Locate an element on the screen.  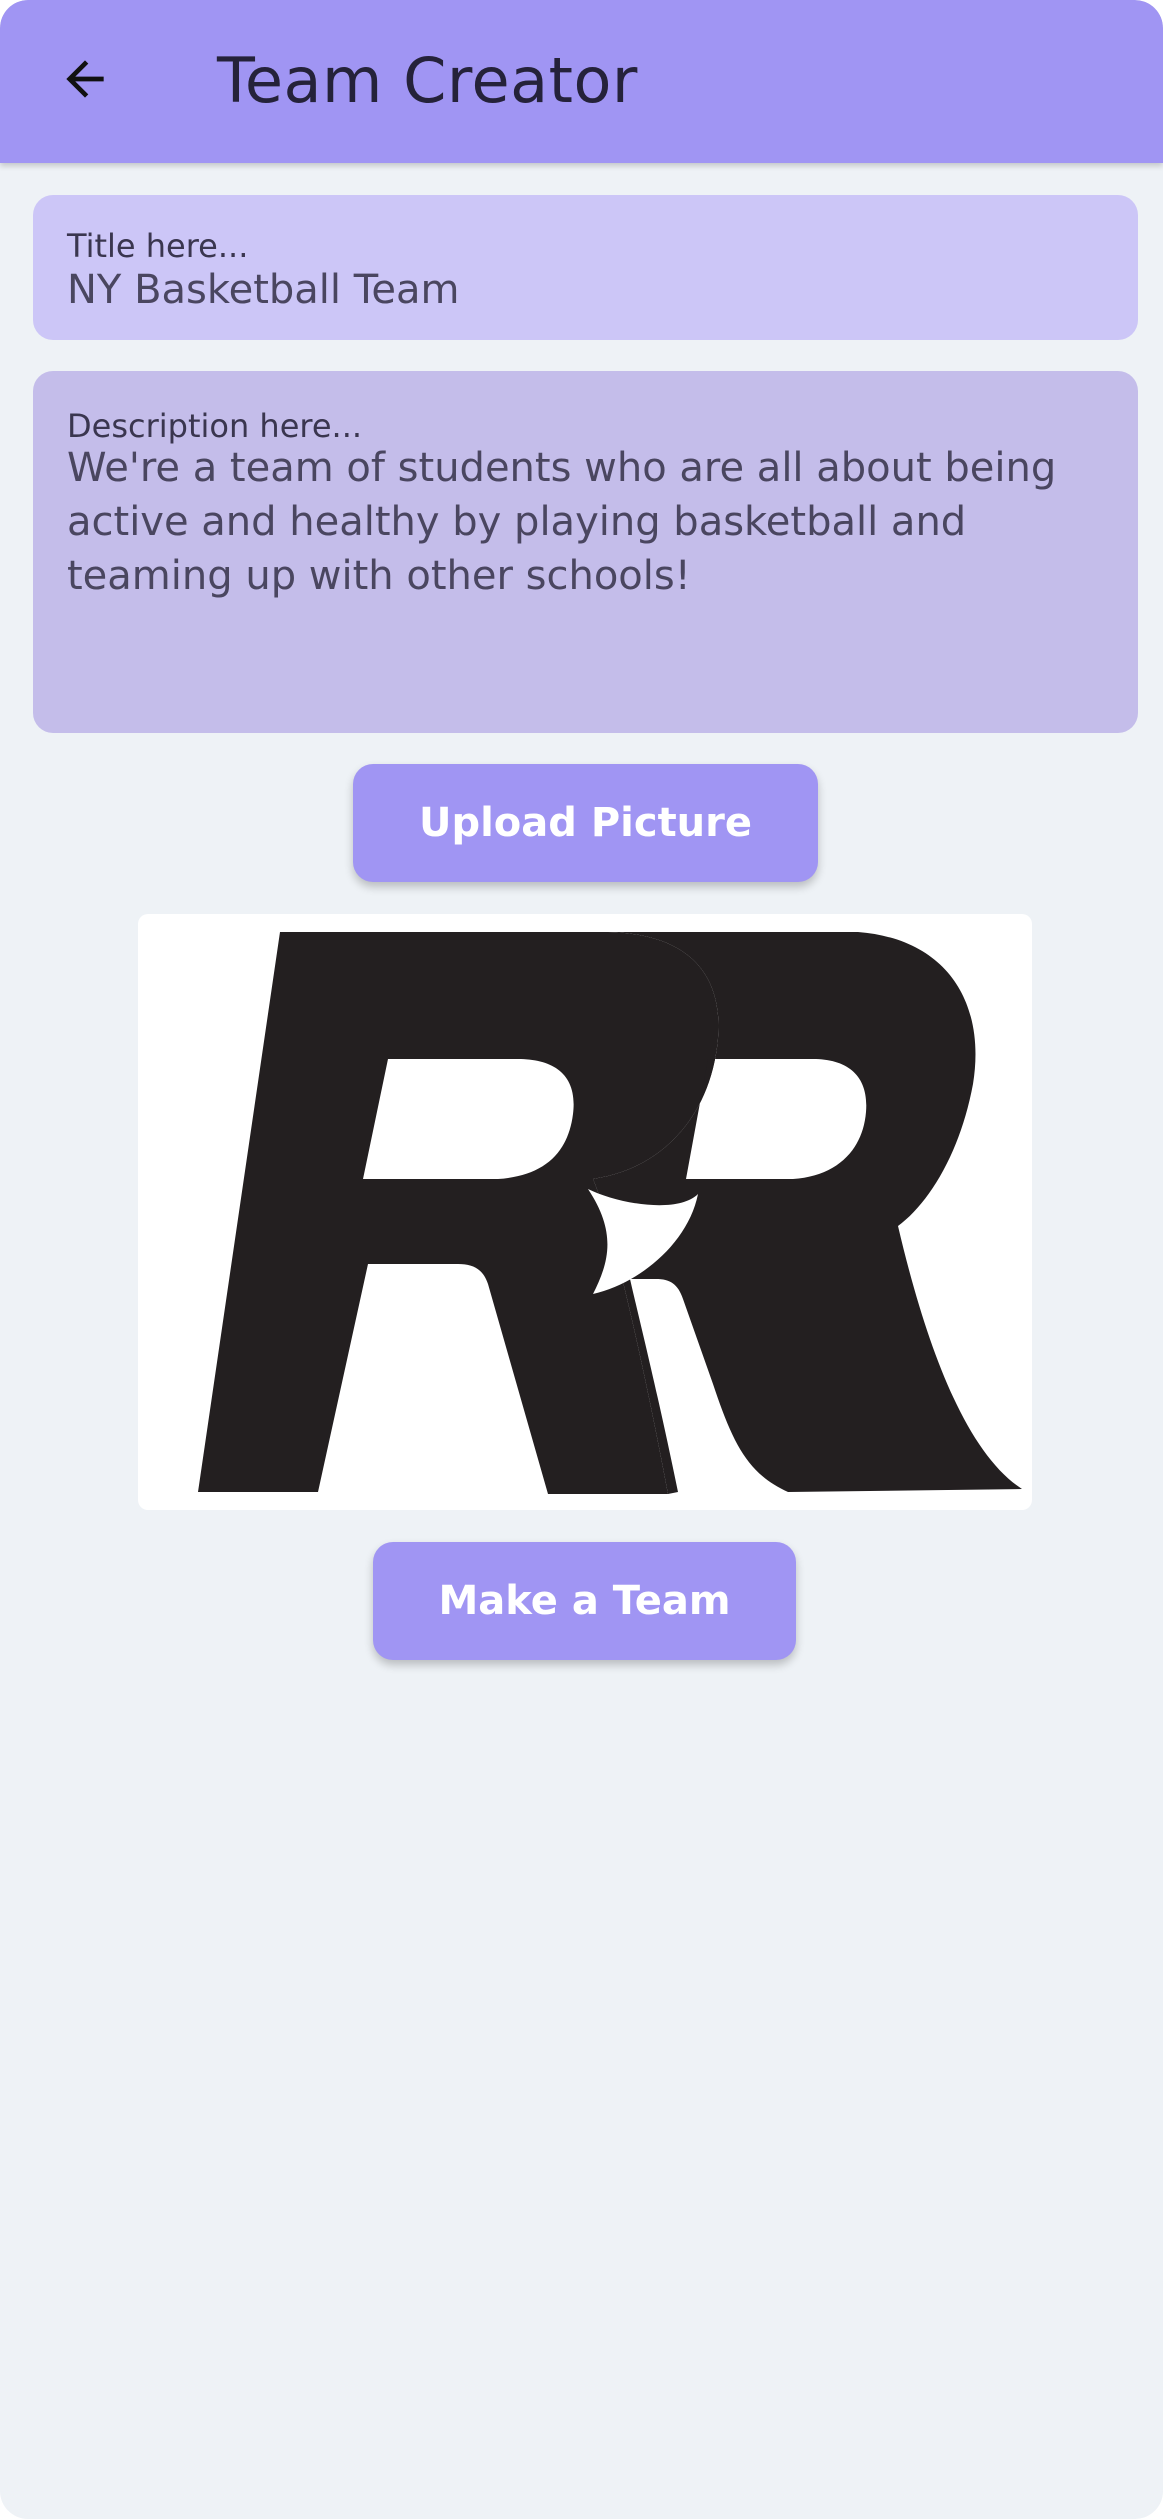
upload-picture-button: Upload Picture is located at coordinates (585, 823).